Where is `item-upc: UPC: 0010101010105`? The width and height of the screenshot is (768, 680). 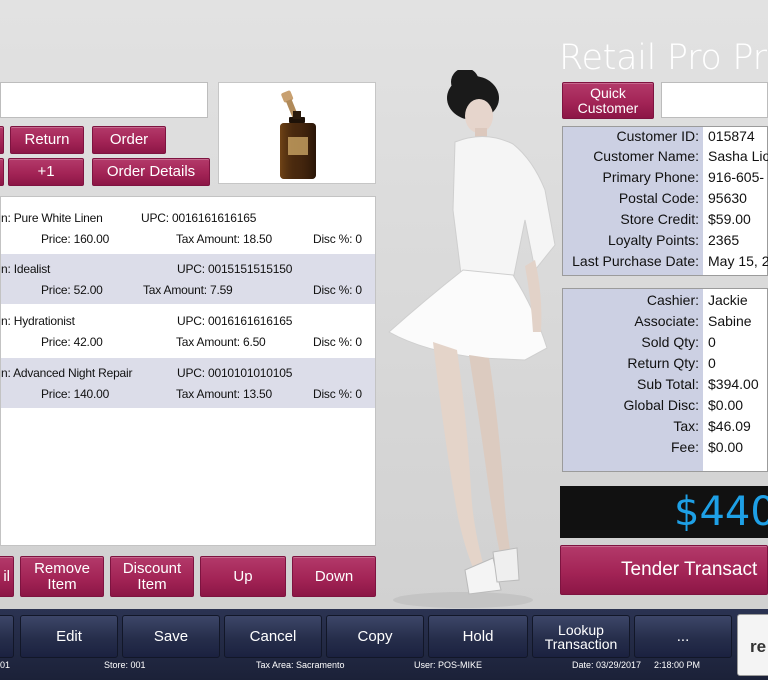
item-upc: UPC: 0010101010105 is located at coordinates (235, 373).